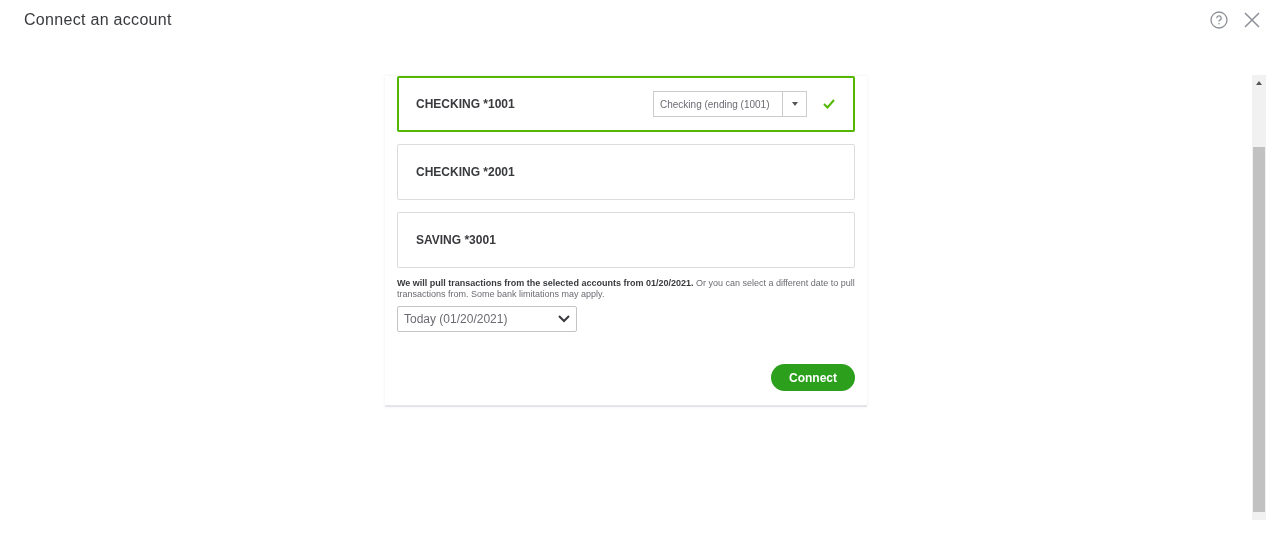 The image size is (1280, 560). What do you see at coordinates (456, 240) in the screenshot?
I see `account-name: SAVING *3001` at bounding box center [456, 240].